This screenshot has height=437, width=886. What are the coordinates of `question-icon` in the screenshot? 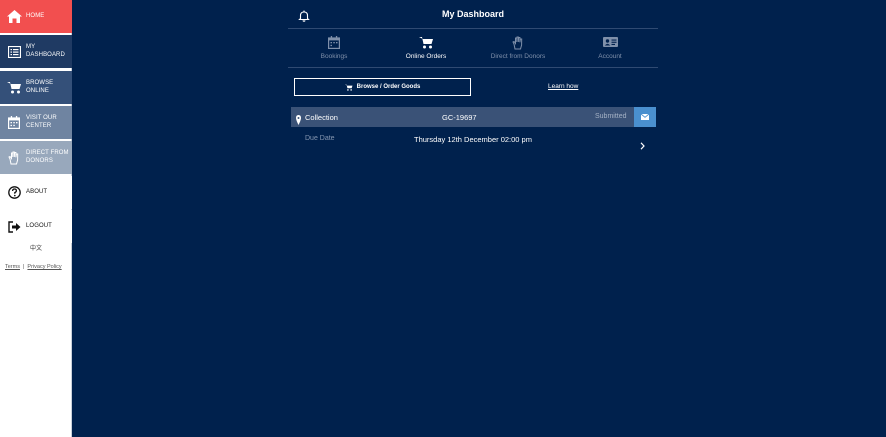 It's located at (14, 193).